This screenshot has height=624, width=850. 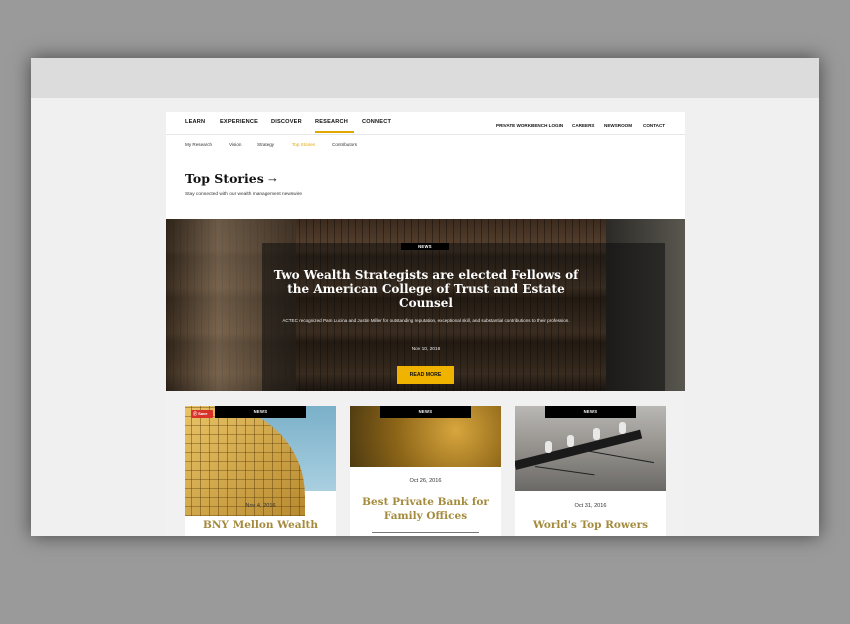 What do you see at coordinates (265, 144) in the screenshot?
I see `subnav-strategy: Strategy` at bounding box center [265, 144].